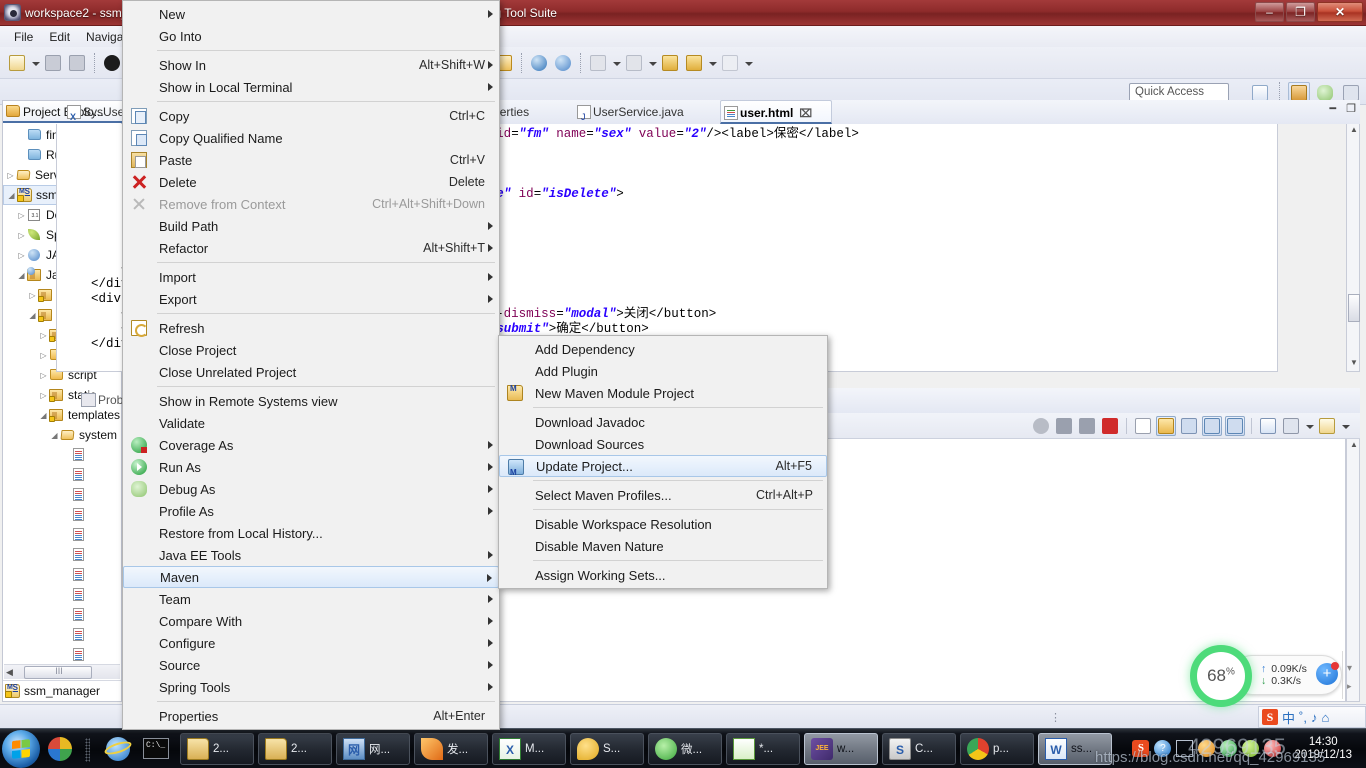 This screenshot has height=768, width=1366. What do you see at coordinates (663, 466) in the screenshot?
I see `menu-item-update-project: Update Project... Alt+F5` at bounding box center [663, 466].